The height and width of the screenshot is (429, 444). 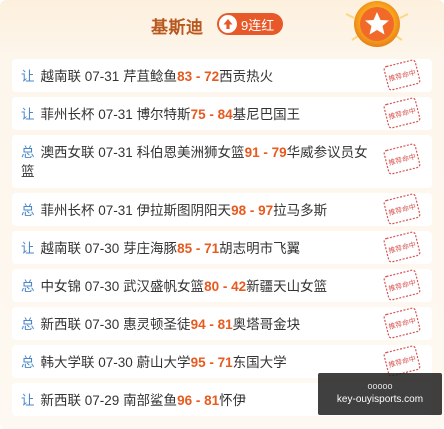 I want to click on streak-badge: 9连红, so click(x=250, y=24).